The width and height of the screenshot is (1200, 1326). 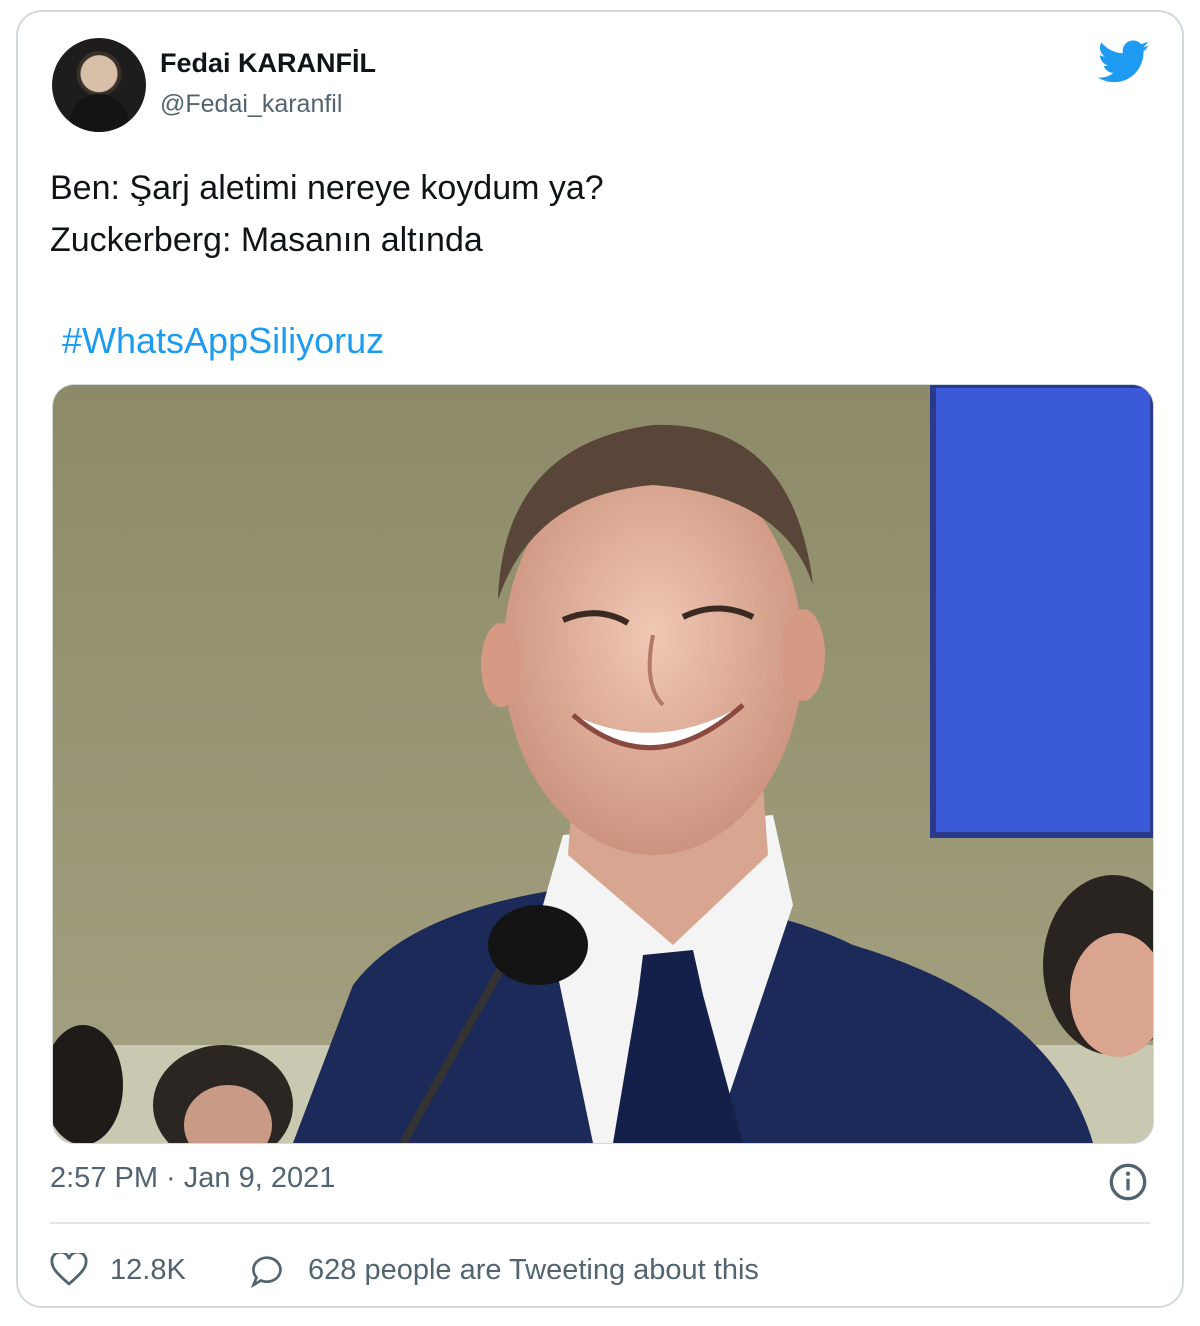 What do you see at coordinates (192, 1178) in the screenshot?
I see `tweet-timestamp: 2:57 PM · Jan 9, 2021` at bounding box center [192, 1178].